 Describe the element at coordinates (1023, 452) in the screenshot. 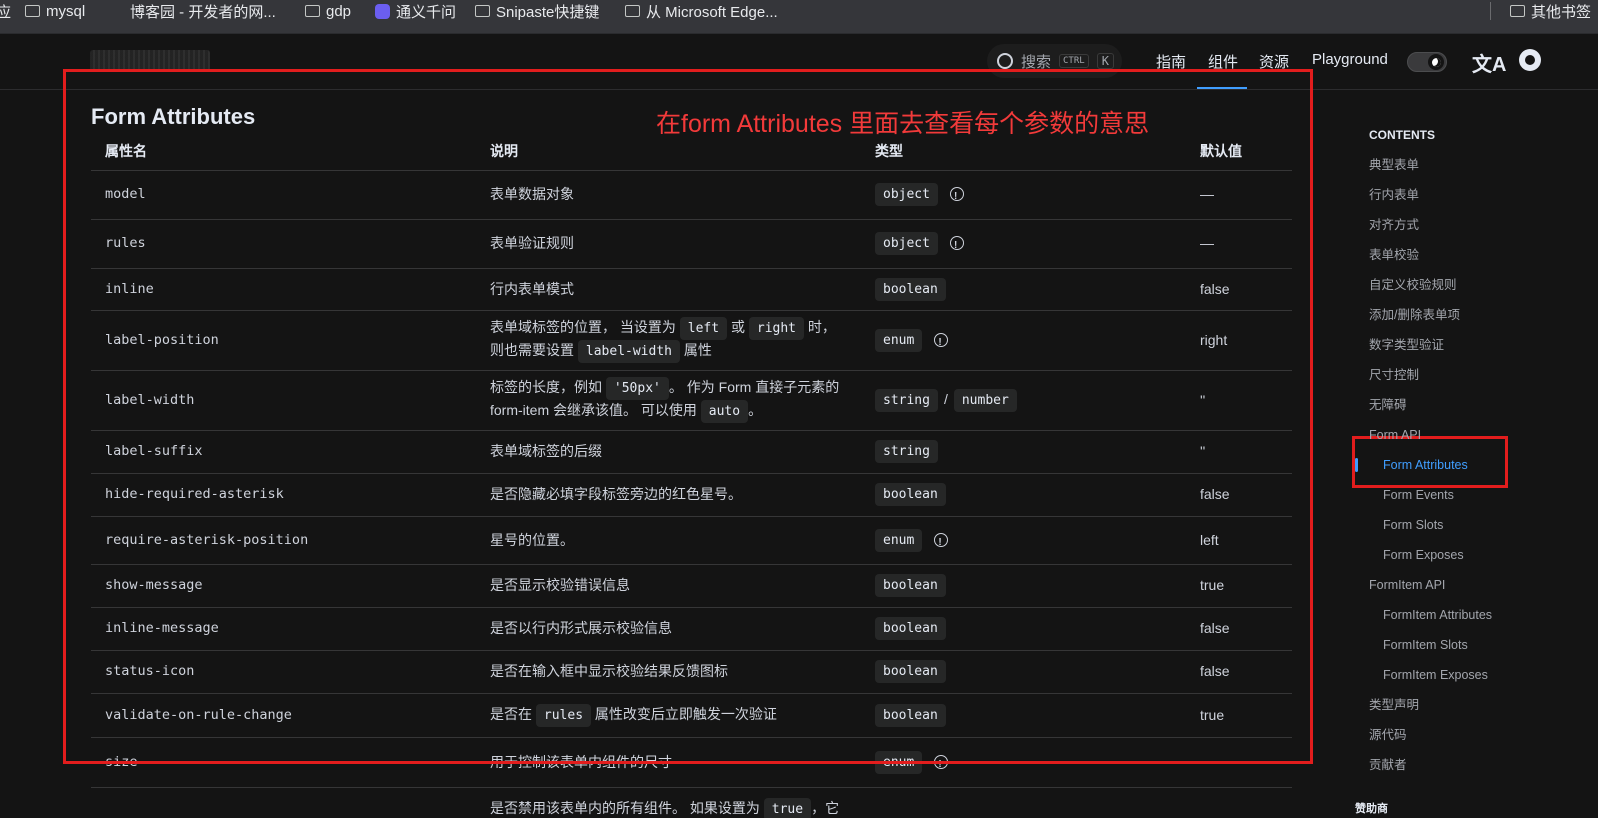

I see `attr-type-cell: string` at that location.